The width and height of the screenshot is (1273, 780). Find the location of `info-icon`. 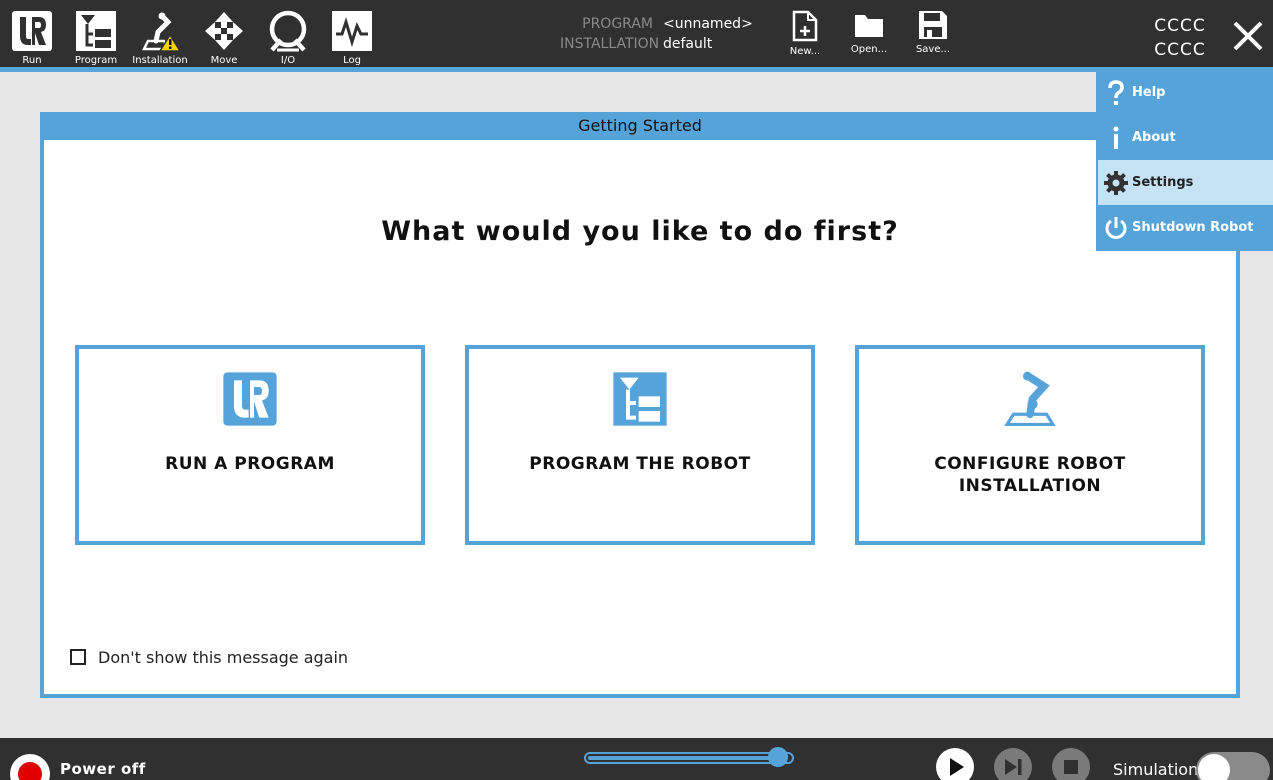

info-icon is located at coordinates (1116, 138).